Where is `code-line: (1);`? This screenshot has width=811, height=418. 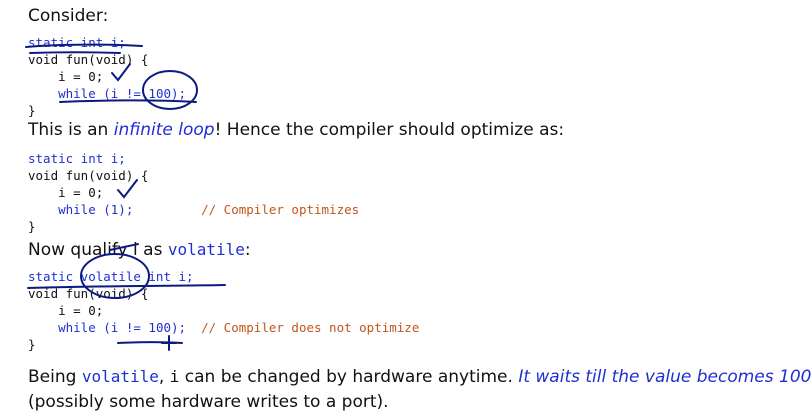 code-line: (1); is located at coordinates (114, 209).